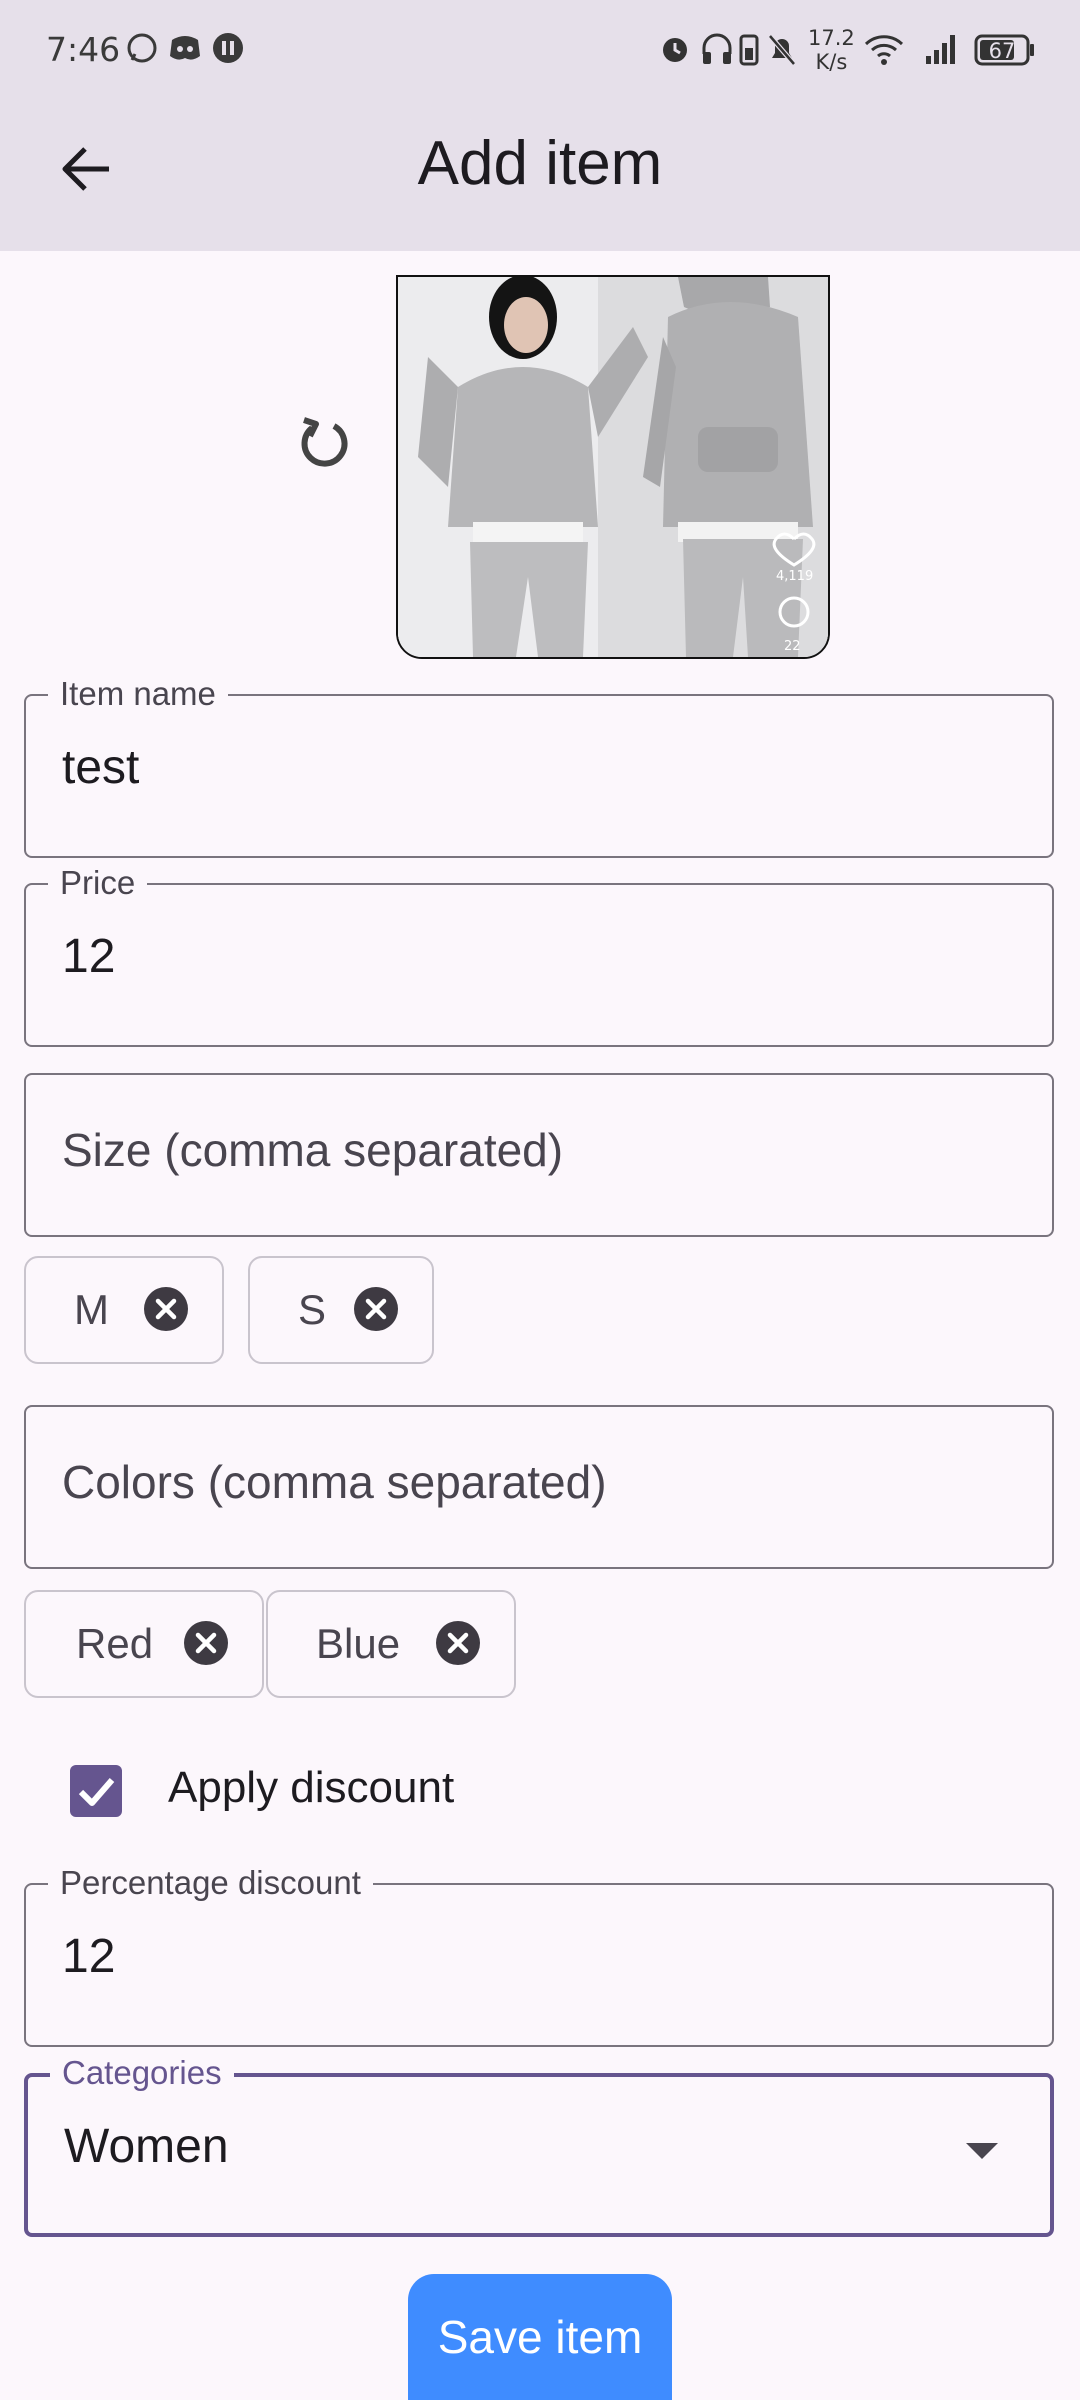 This screenshot has height=2400, width=1080. Describe the element at coordinates (540, 163) in the screenshot. I see `page-title: Add item` at that location.